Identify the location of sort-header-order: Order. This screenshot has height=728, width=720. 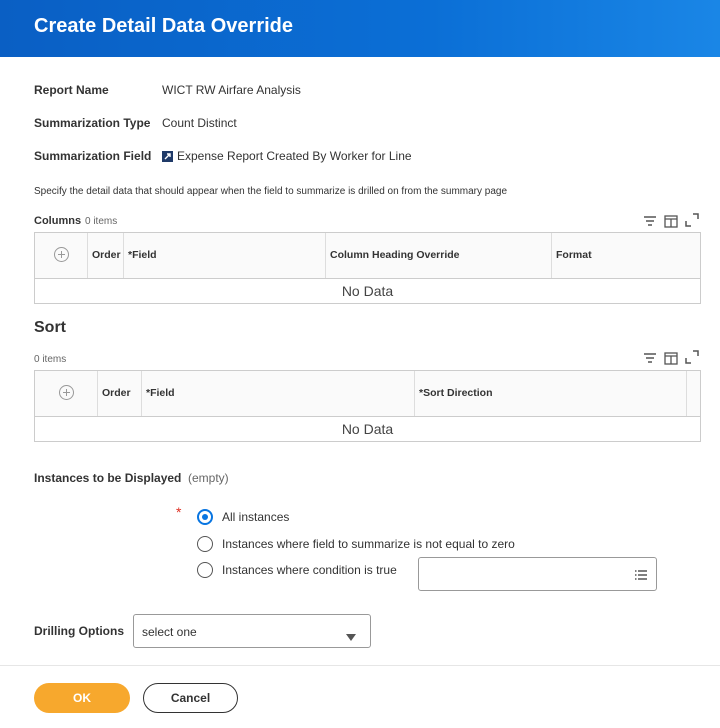
(116, 393).